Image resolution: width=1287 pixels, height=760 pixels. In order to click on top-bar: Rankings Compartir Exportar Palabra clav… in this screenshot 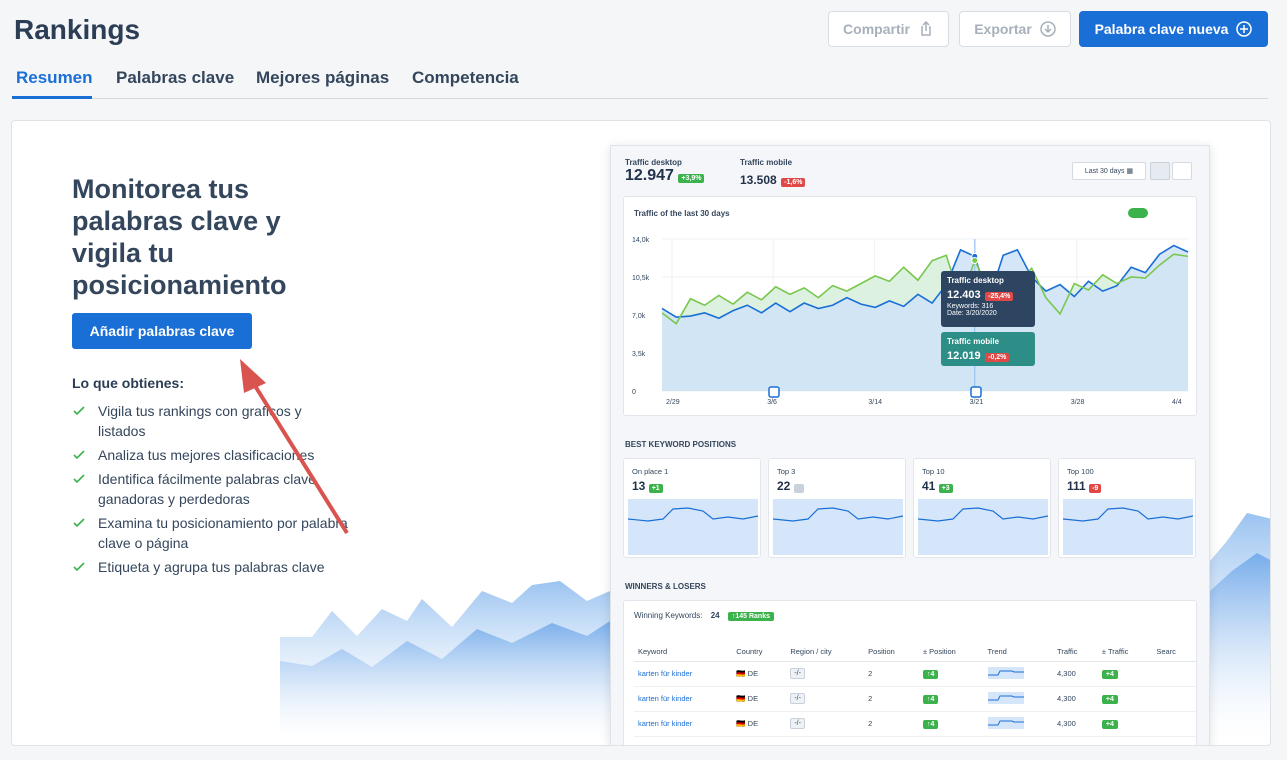, I will do `click(643, 50)`.